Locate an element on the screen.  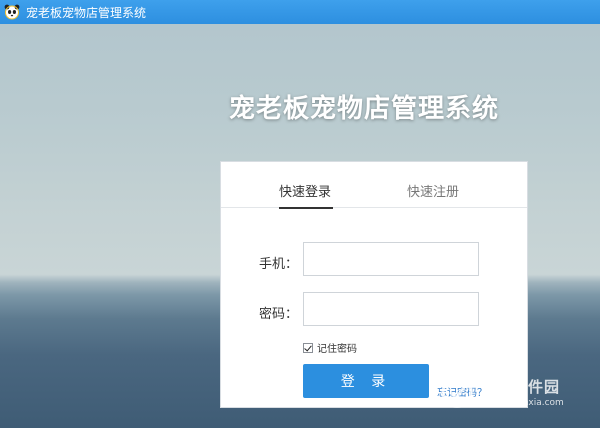
watermark: 当下软件园 www.downxia.com is located at coordinates (520, 392).